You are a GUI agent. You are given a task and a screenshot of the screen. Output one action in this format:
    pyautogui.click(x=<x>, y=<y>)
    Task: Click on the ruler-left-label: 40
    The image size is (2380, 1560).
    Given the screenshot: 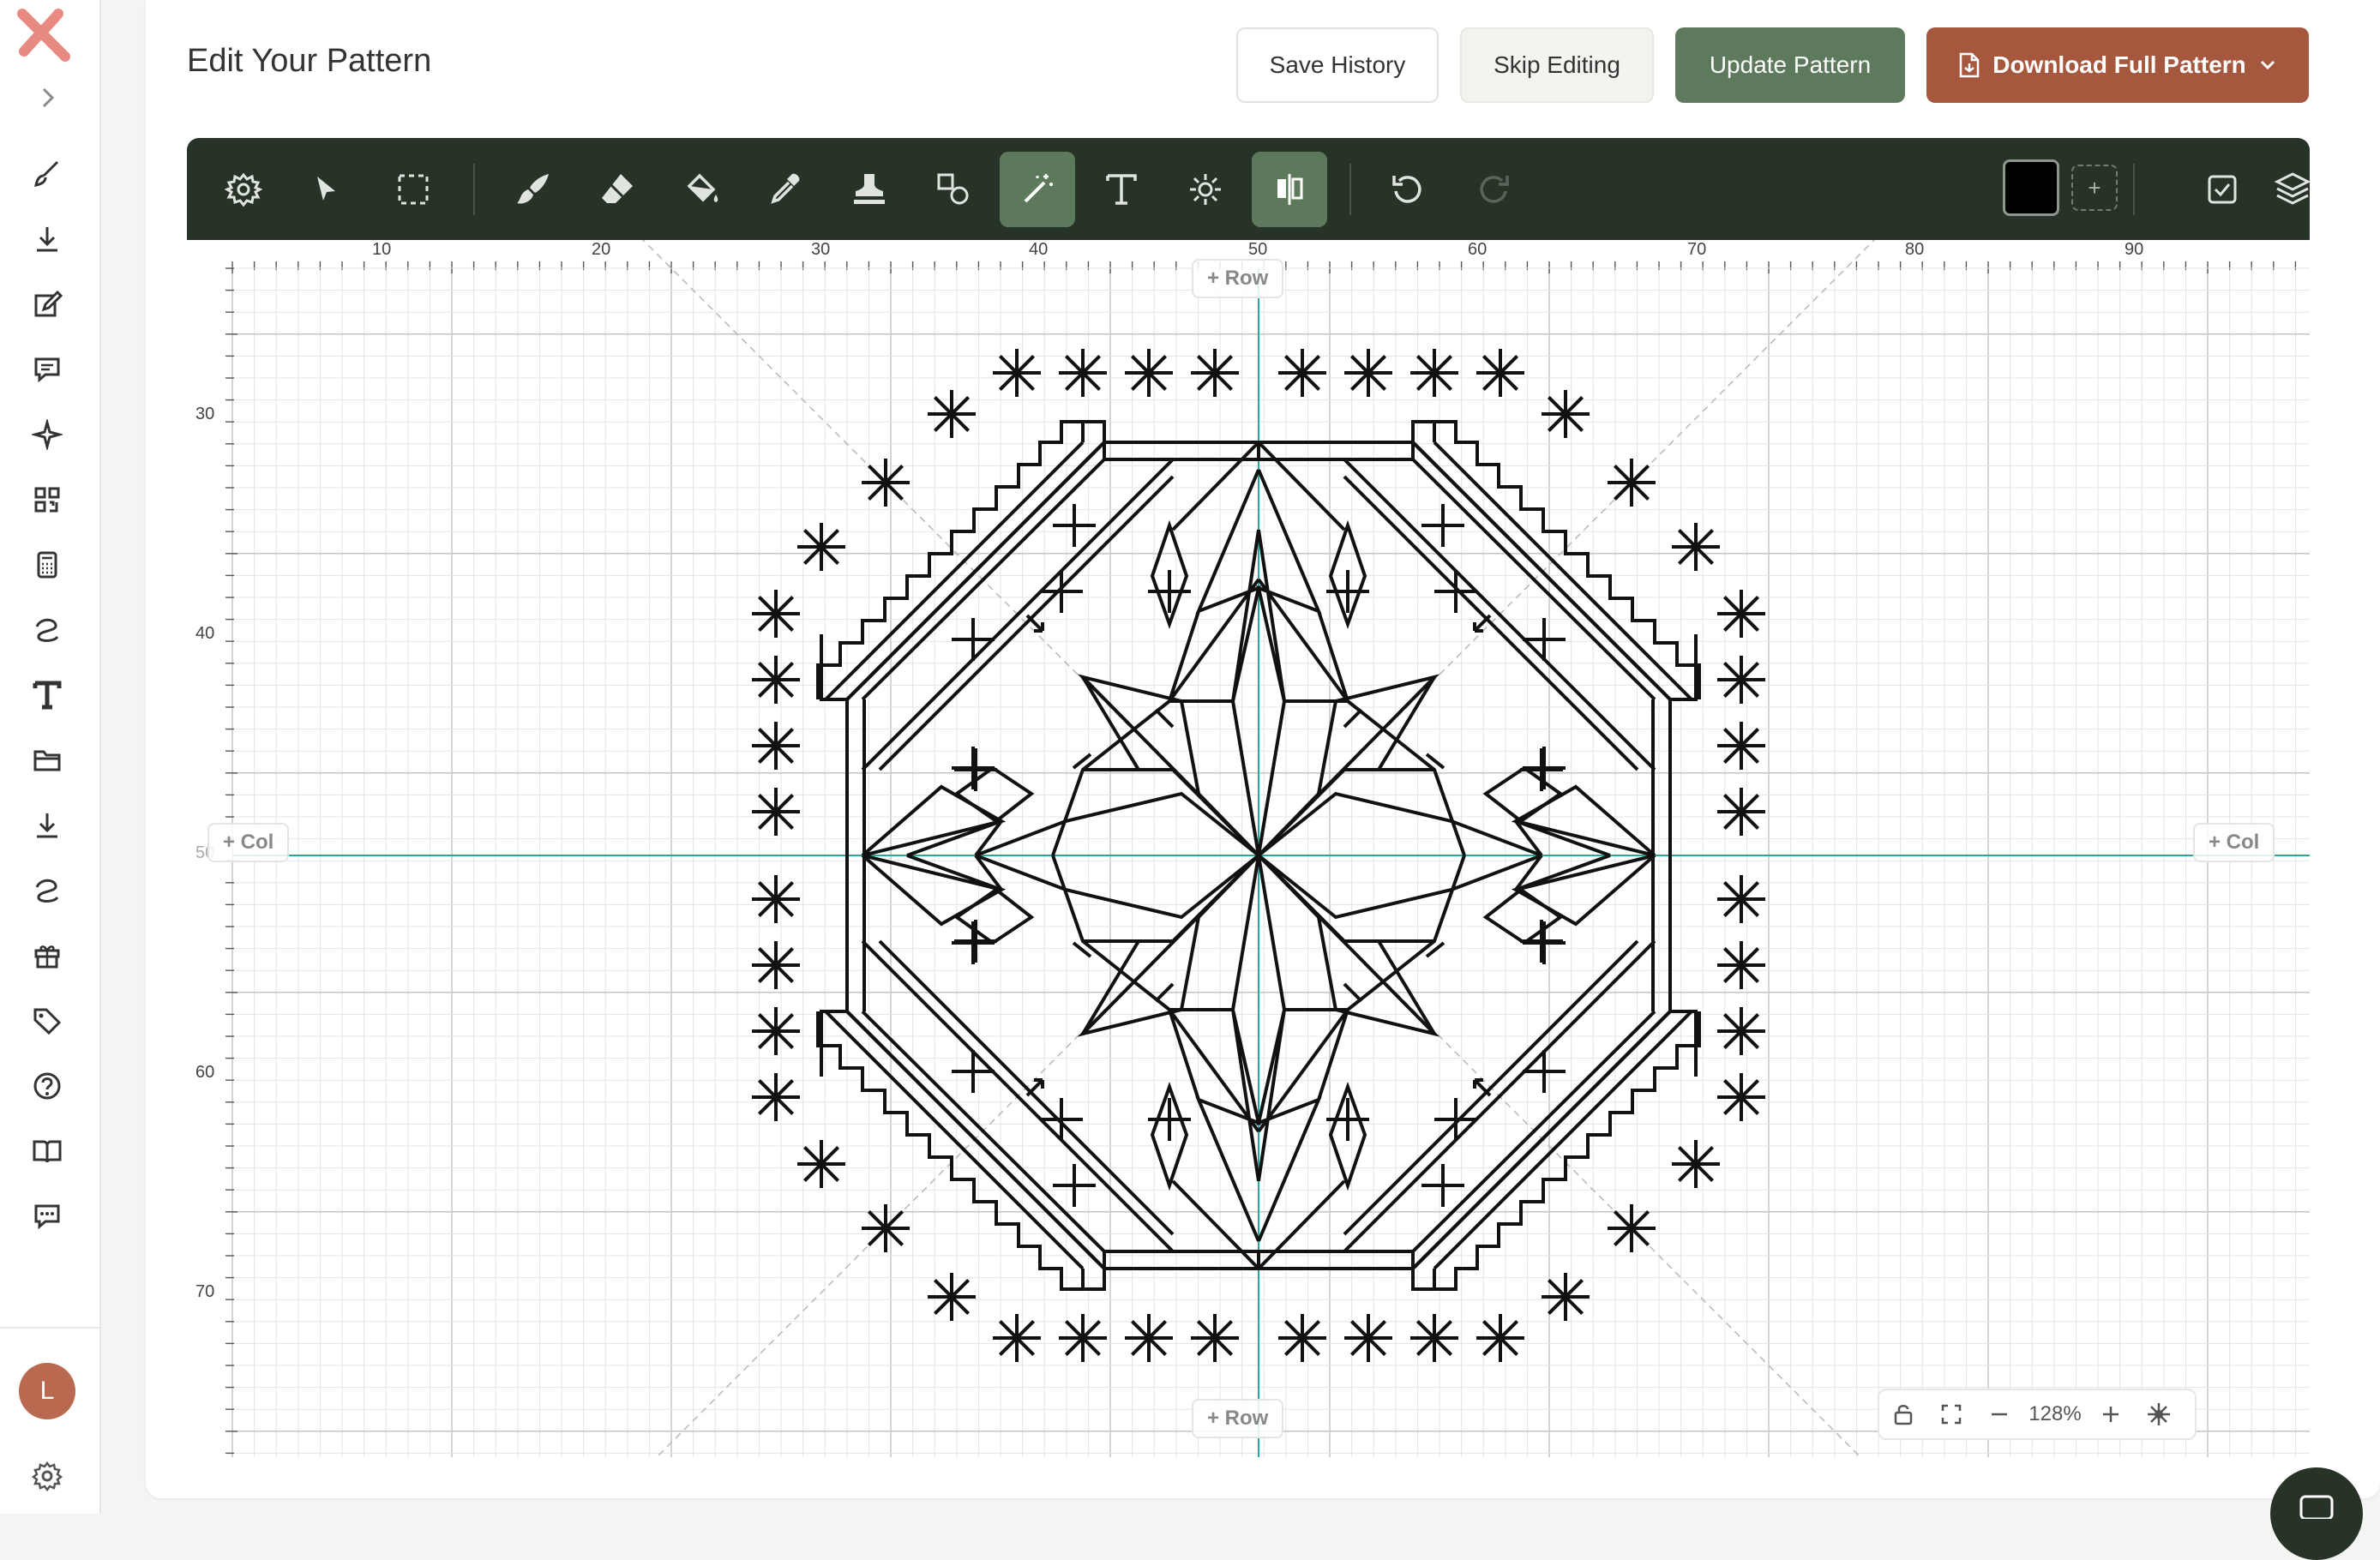 What is the action you would take?
    pyautogui.click(x=205, y=633)
    